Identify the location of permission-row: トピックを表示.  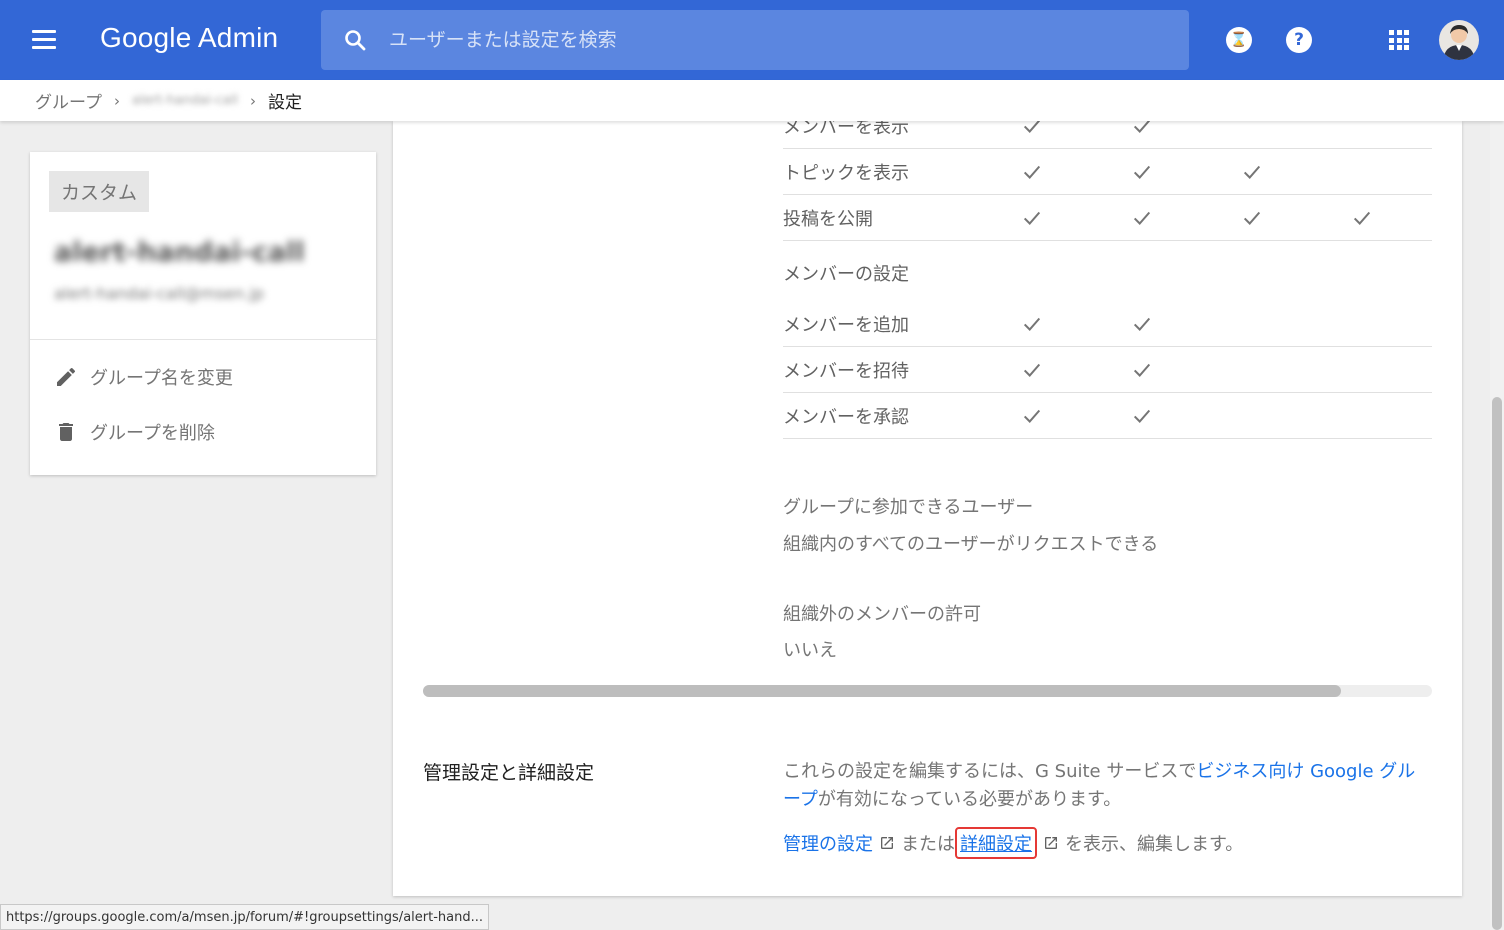
(1107, 172).